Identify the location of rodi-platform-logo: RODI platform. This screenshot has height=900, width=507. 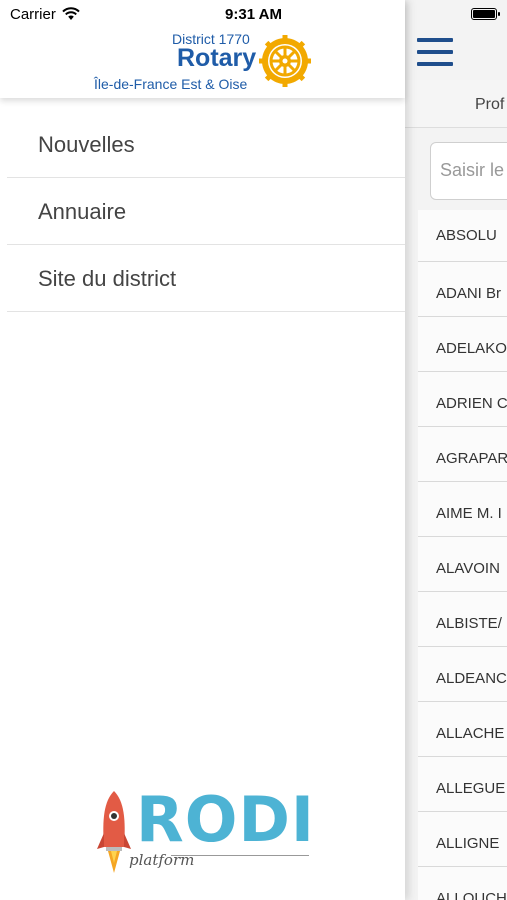
(206, 831).